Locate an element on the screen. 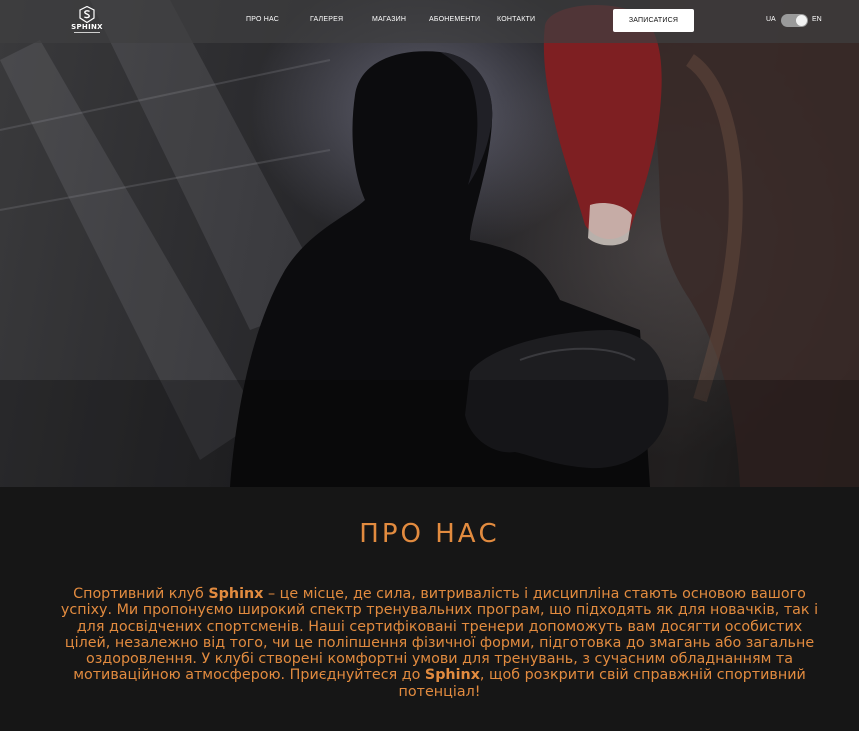 This screenshot has height=731, width=859. nav-link-about: ПРО НАС is located at coordinates (262, 19).